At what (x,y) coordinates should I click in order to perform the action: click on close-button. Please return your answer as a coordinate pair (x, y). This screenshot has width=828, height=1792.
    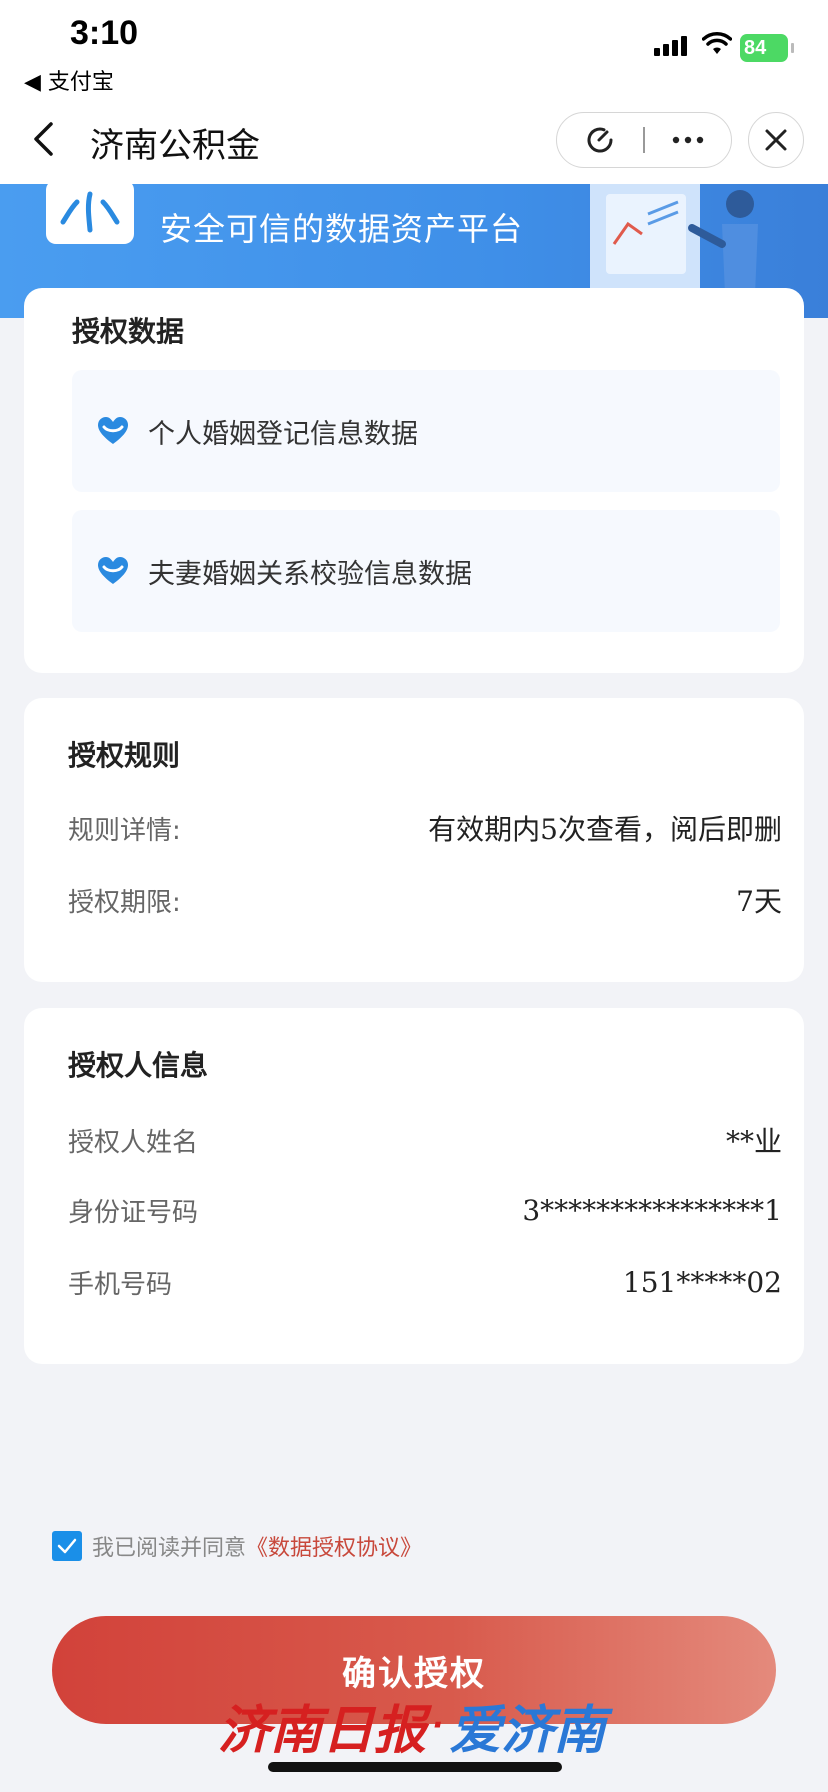
    Looking at the image, I should click on (776, 140).